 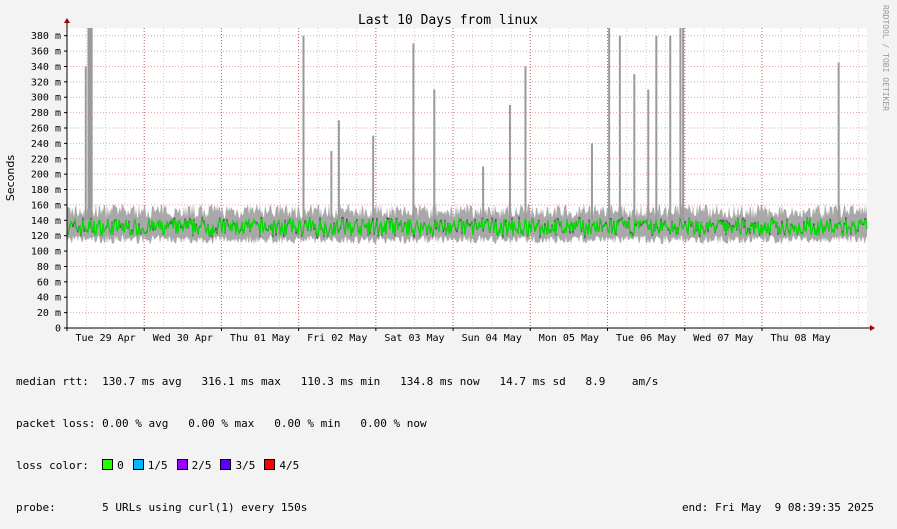 What do you see at coordinates (49, 282) in the screenshot?
I see `y-tick-label: 60 m` at bounding box center [49, 282].